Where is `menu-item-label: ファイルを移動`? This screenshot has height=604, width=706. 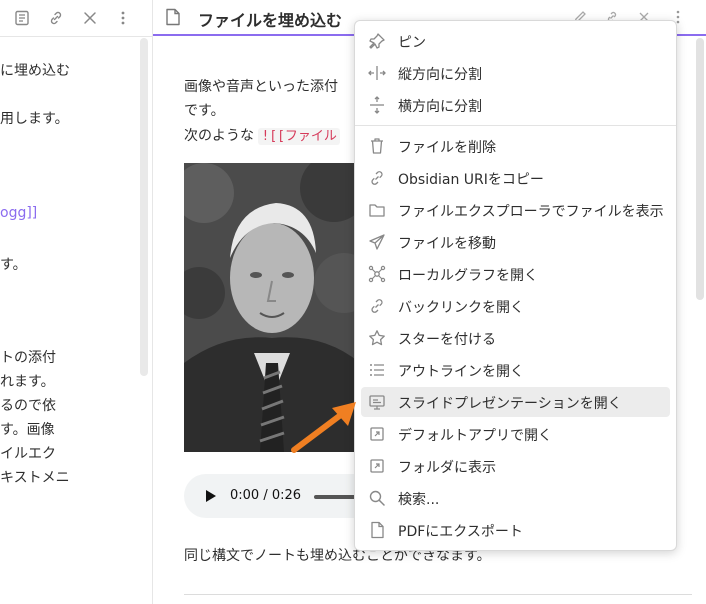
menu-item-label: ファイルを移動 is located at coordinates (447, 244).